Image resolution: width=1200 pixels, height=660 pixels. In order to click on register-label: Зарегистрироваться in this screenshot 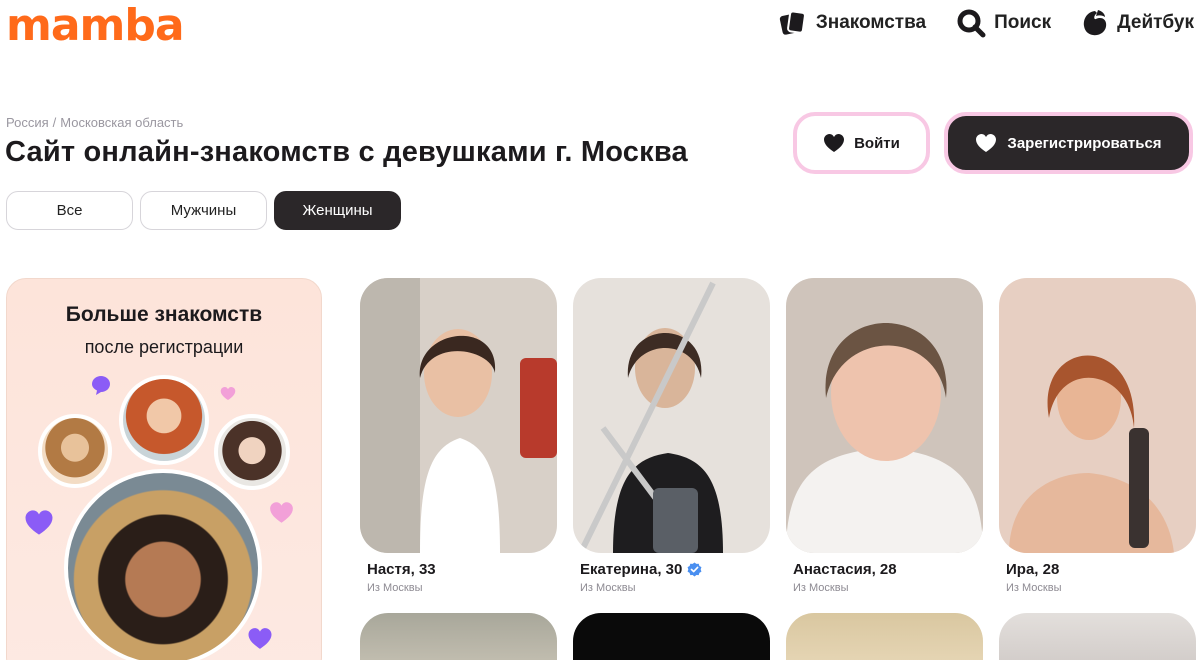, I will do `click(1084, 143)`.